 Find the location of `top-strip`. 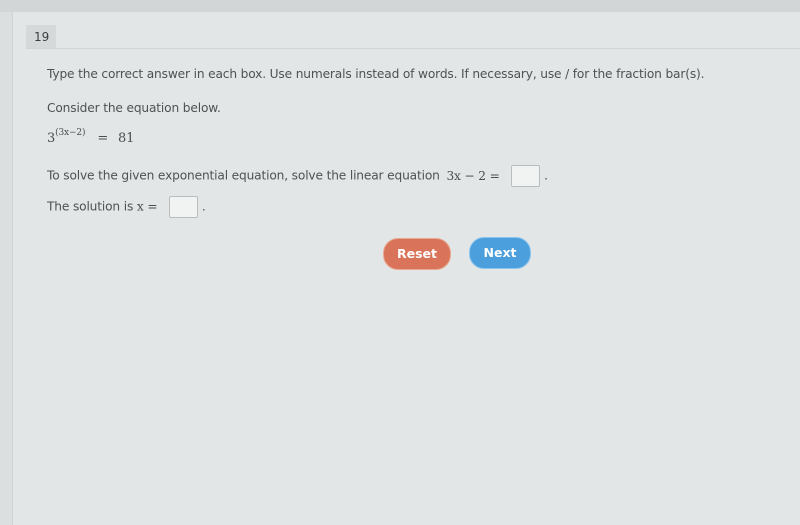

top-strip is located at coordinates (400, 6).